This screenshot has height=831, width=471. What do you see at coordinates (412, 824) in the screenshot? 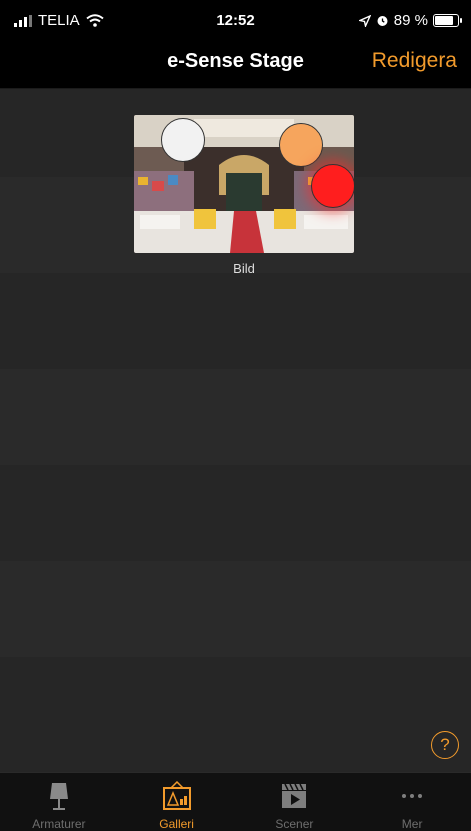
I see `tab-label: Mer` at bounding box center [412, 824].